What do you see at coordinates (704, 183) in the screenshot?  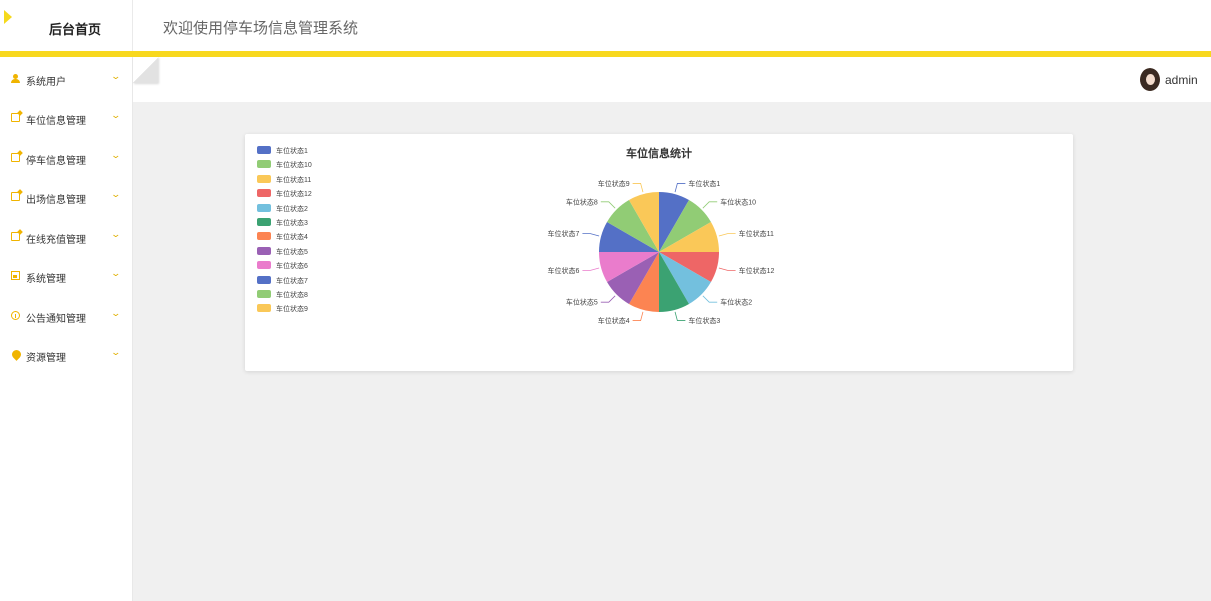 I see `pie-label: 车位状态1` at bounding box center [704, 183].